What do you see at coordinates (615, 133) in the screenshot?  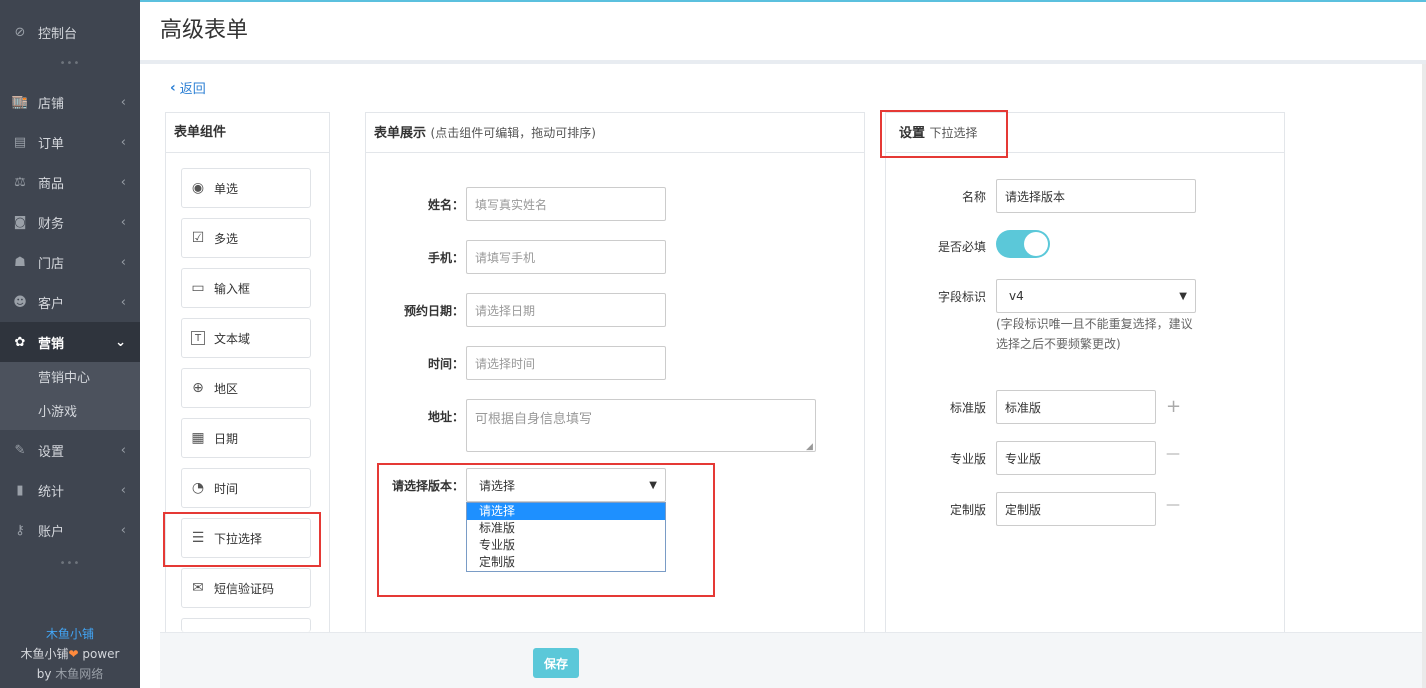 I see `form-display-panel-title: 表单展示 (点击组件可编辑，拖动可排序)` at bounding box center [615, 133].